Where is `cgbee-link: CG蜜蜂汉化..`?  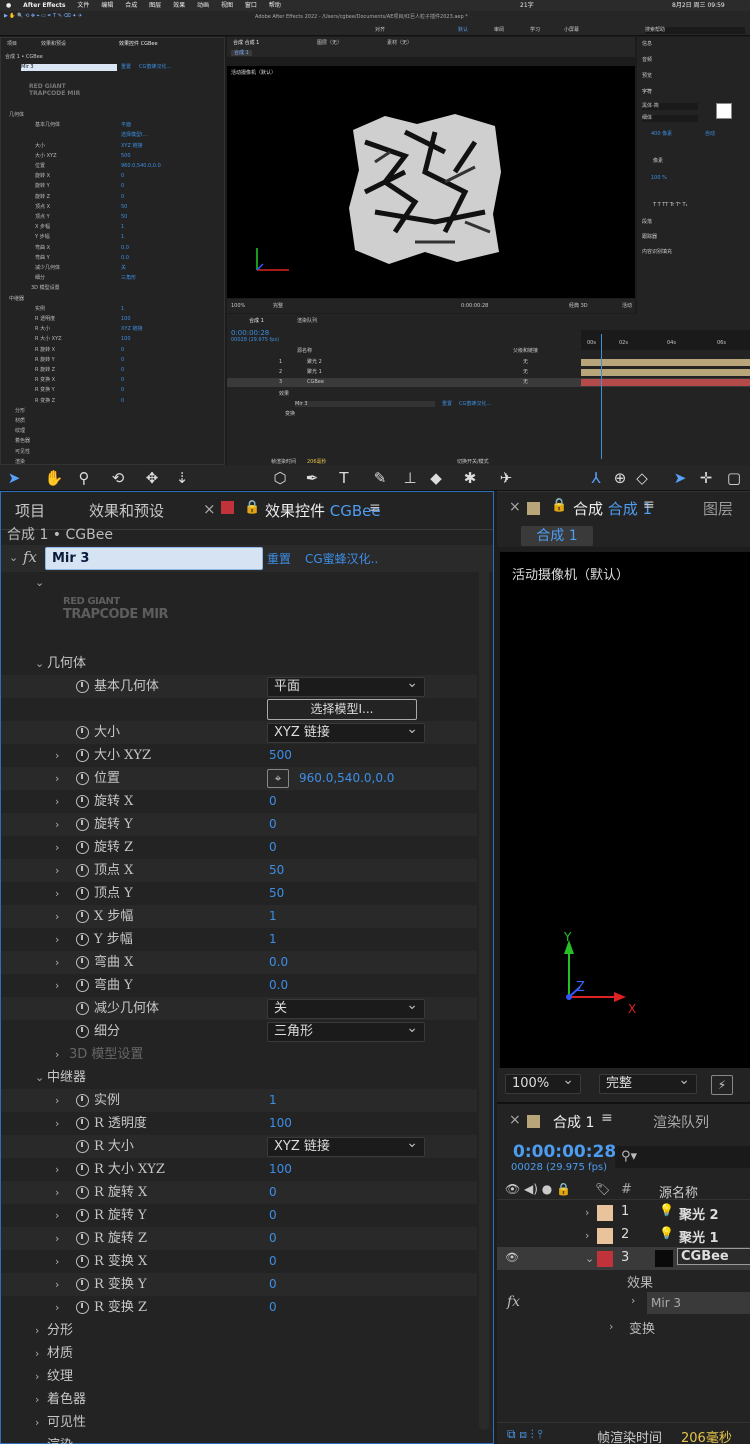 cgbee-link: CG蜜蜂汉化.. is located at coordinates (341, 558).